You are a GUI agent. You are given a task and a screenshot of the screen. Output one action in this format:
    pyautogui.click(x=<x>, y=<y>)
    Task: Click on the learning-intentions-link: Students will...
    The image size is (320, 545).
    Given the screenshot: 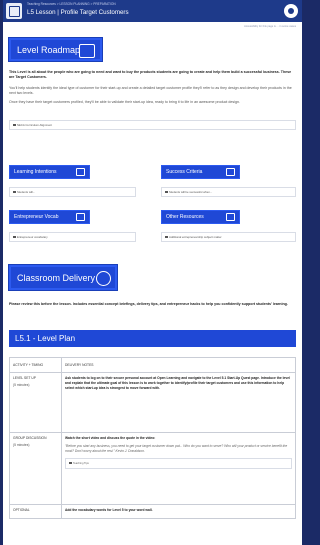 What is the action you would take?
    pyautogui.click(x=72, y=192)
    